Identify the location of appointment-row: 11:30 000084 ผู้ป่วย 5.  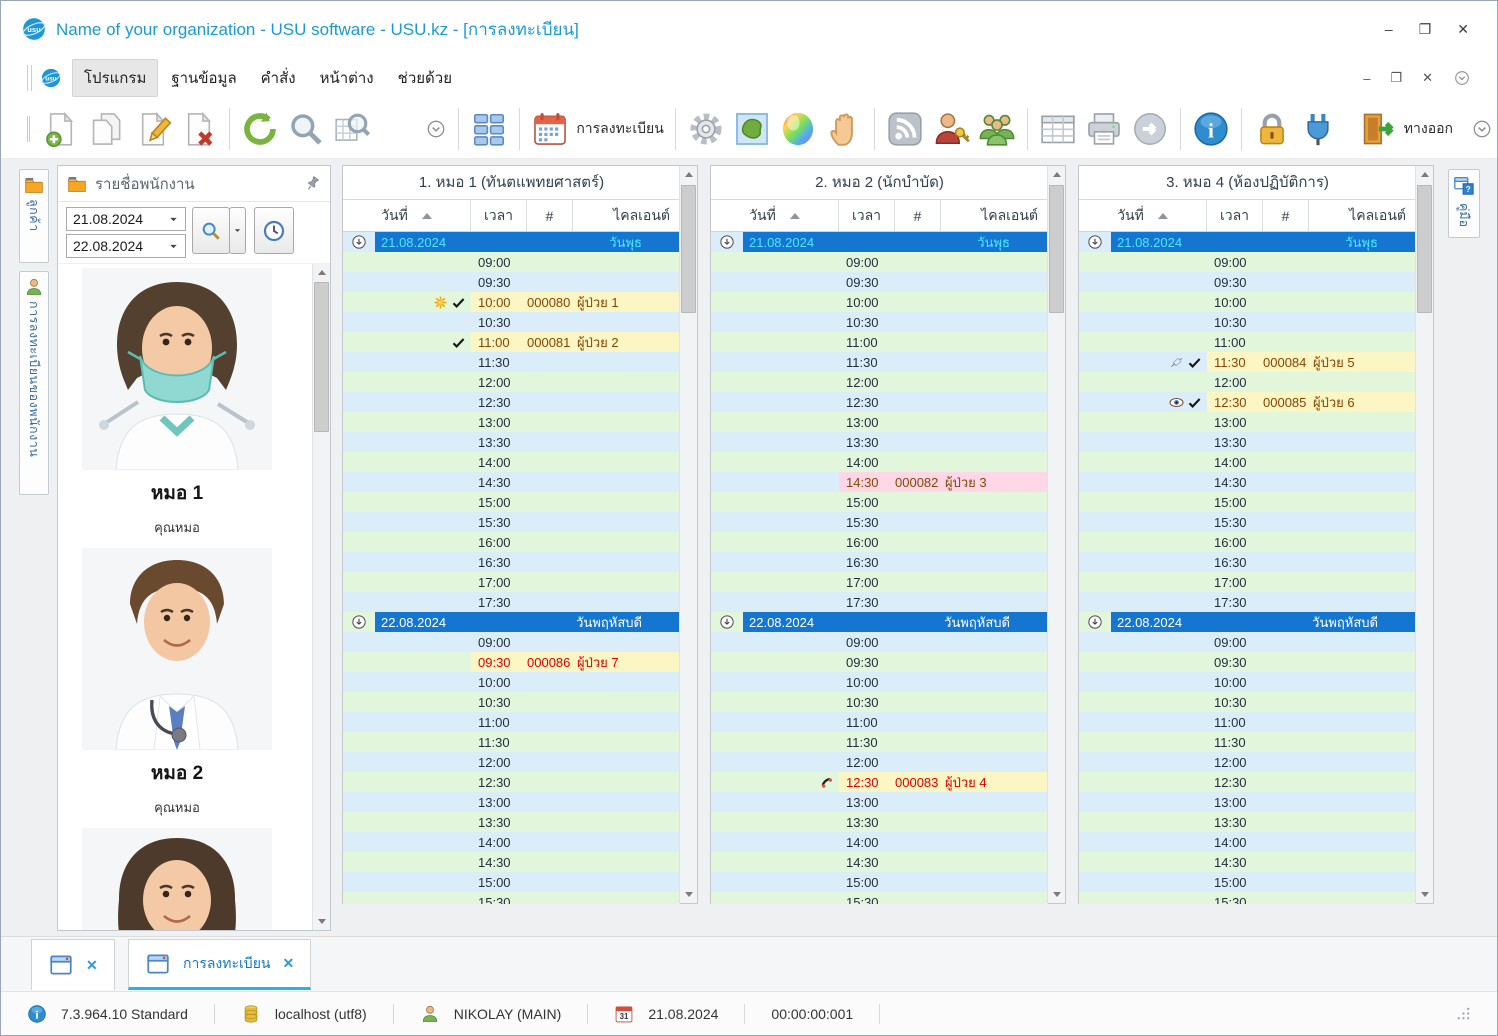
(1247, 362).